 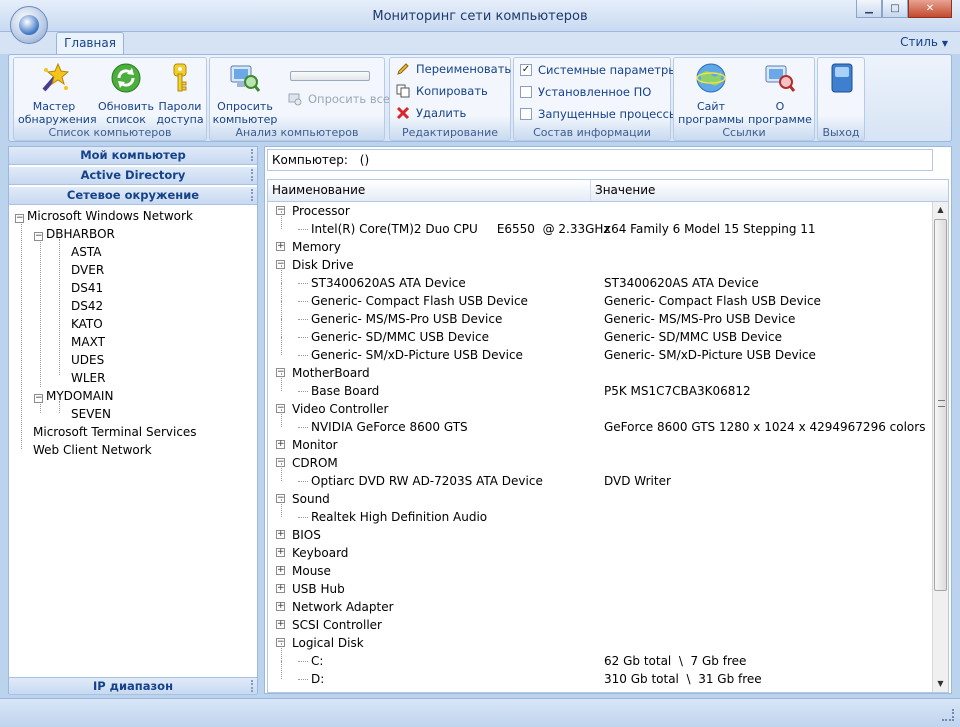 I want to click on system-params-checkbox: ✓ Системные параметры, so click(x=598, y=70).